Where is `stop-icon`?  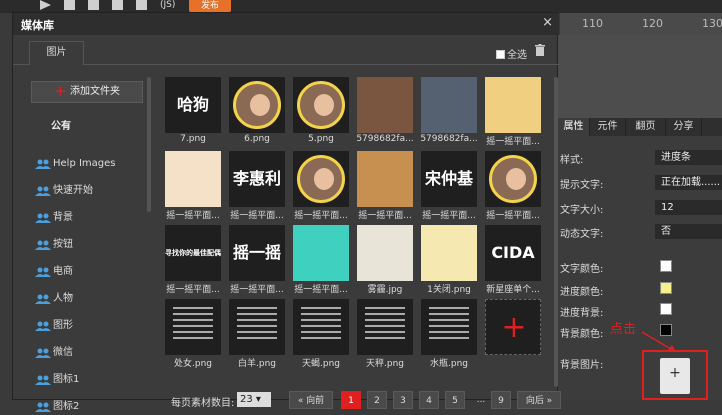
stop-icon is located at coordinates (93, 5).